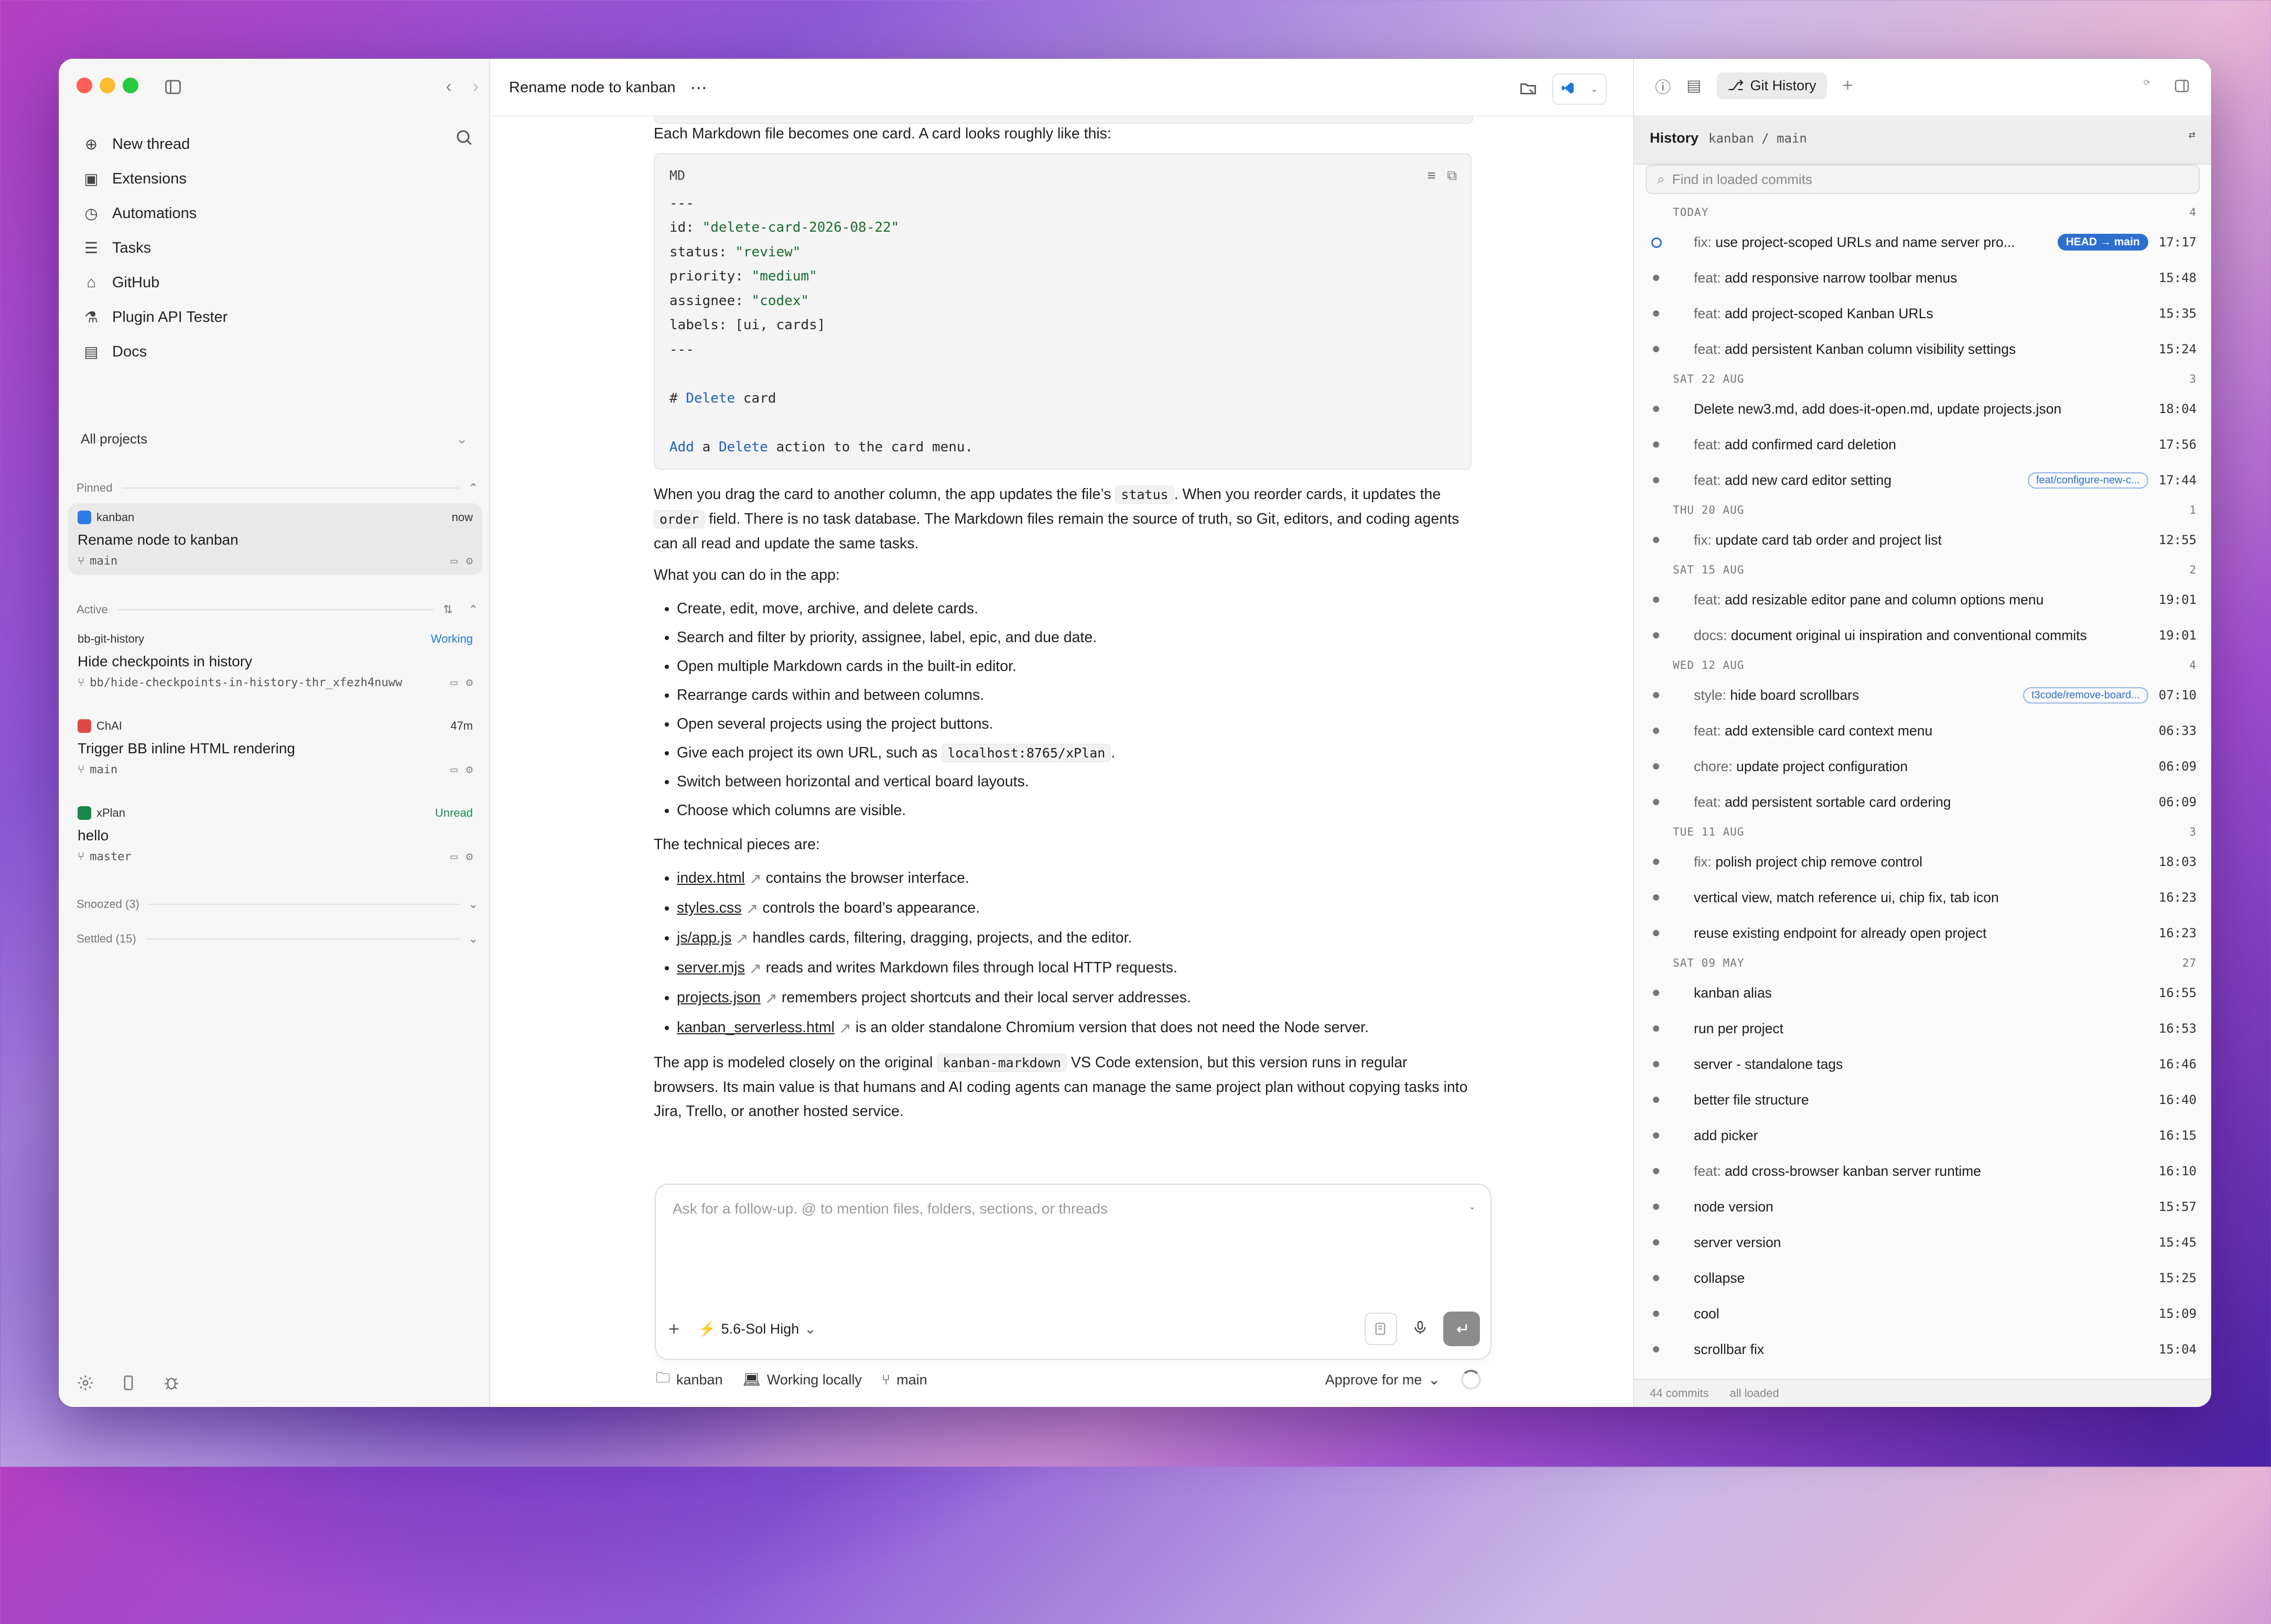 This screenshot has height=1624, width=2271. What do you see at coordinates (1580, 89) in the screenshot?
I see `open-in-vscode-button: ⌄` at bounding box center [1580, 89].